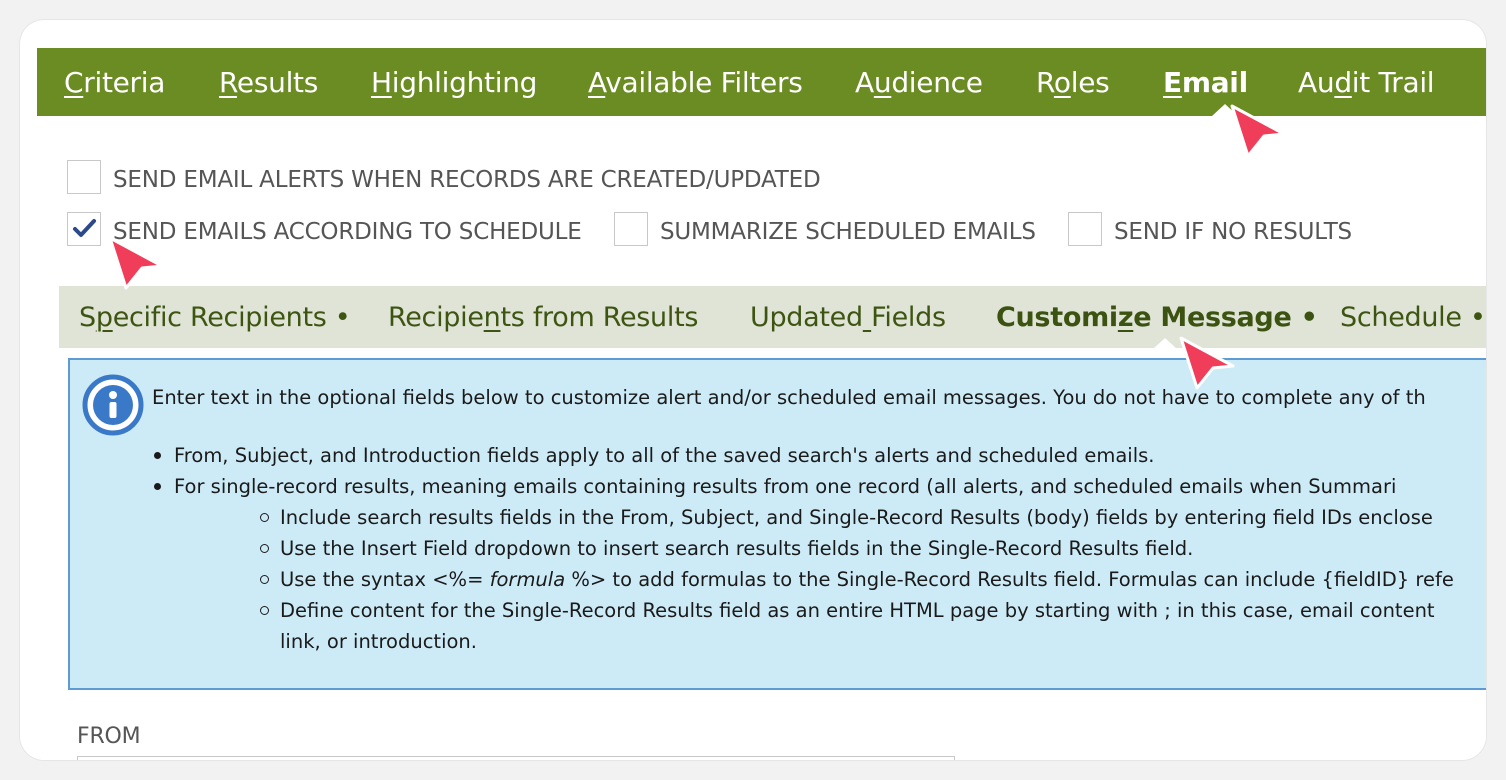 Image resolution: width=1506 pixels, height=780 pixels. Describe the element at coordinates (543, 317) in the screenshot. I see `subtab-recipients-from-results: Recipients from Results` at that location.